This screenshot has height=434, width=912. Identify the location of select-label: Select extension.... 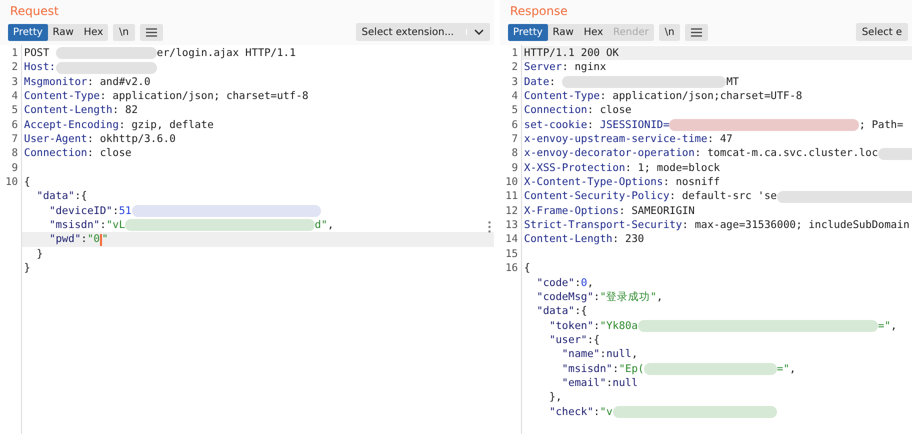
(408, 32).